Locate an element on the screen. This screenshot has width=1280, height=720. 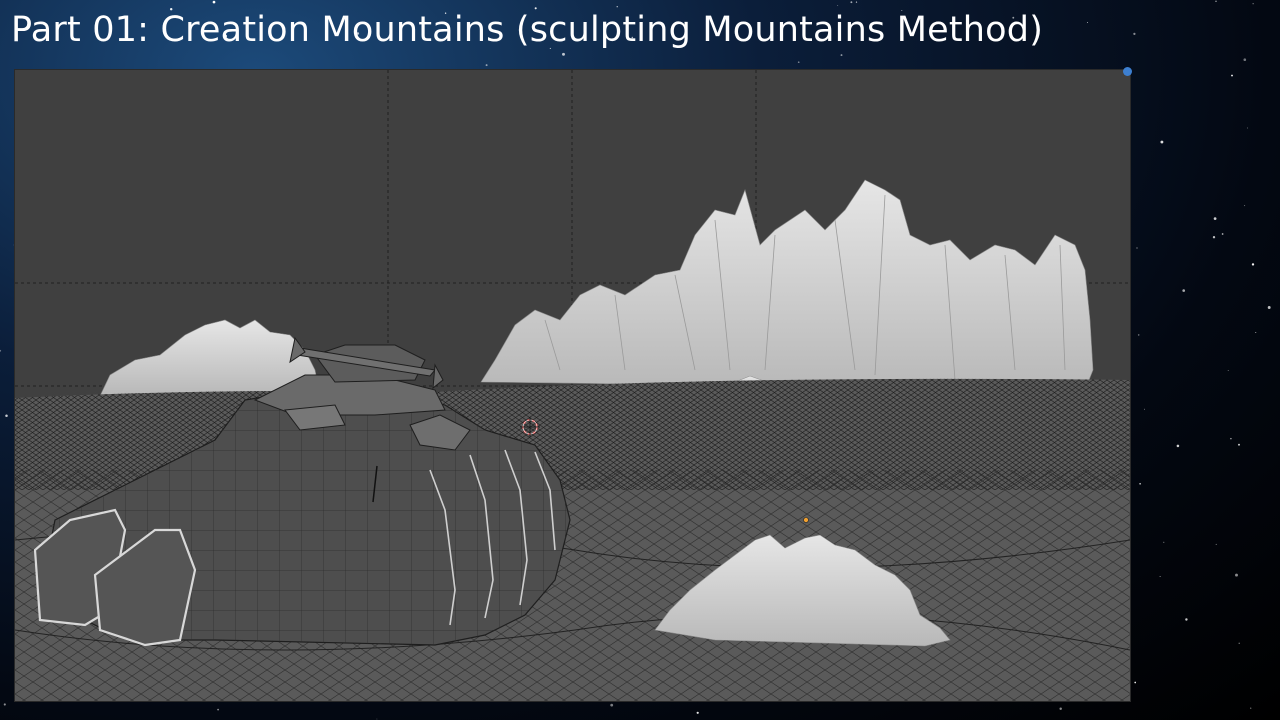
viewport-corner-handle is located at coordinates (1127, 71).